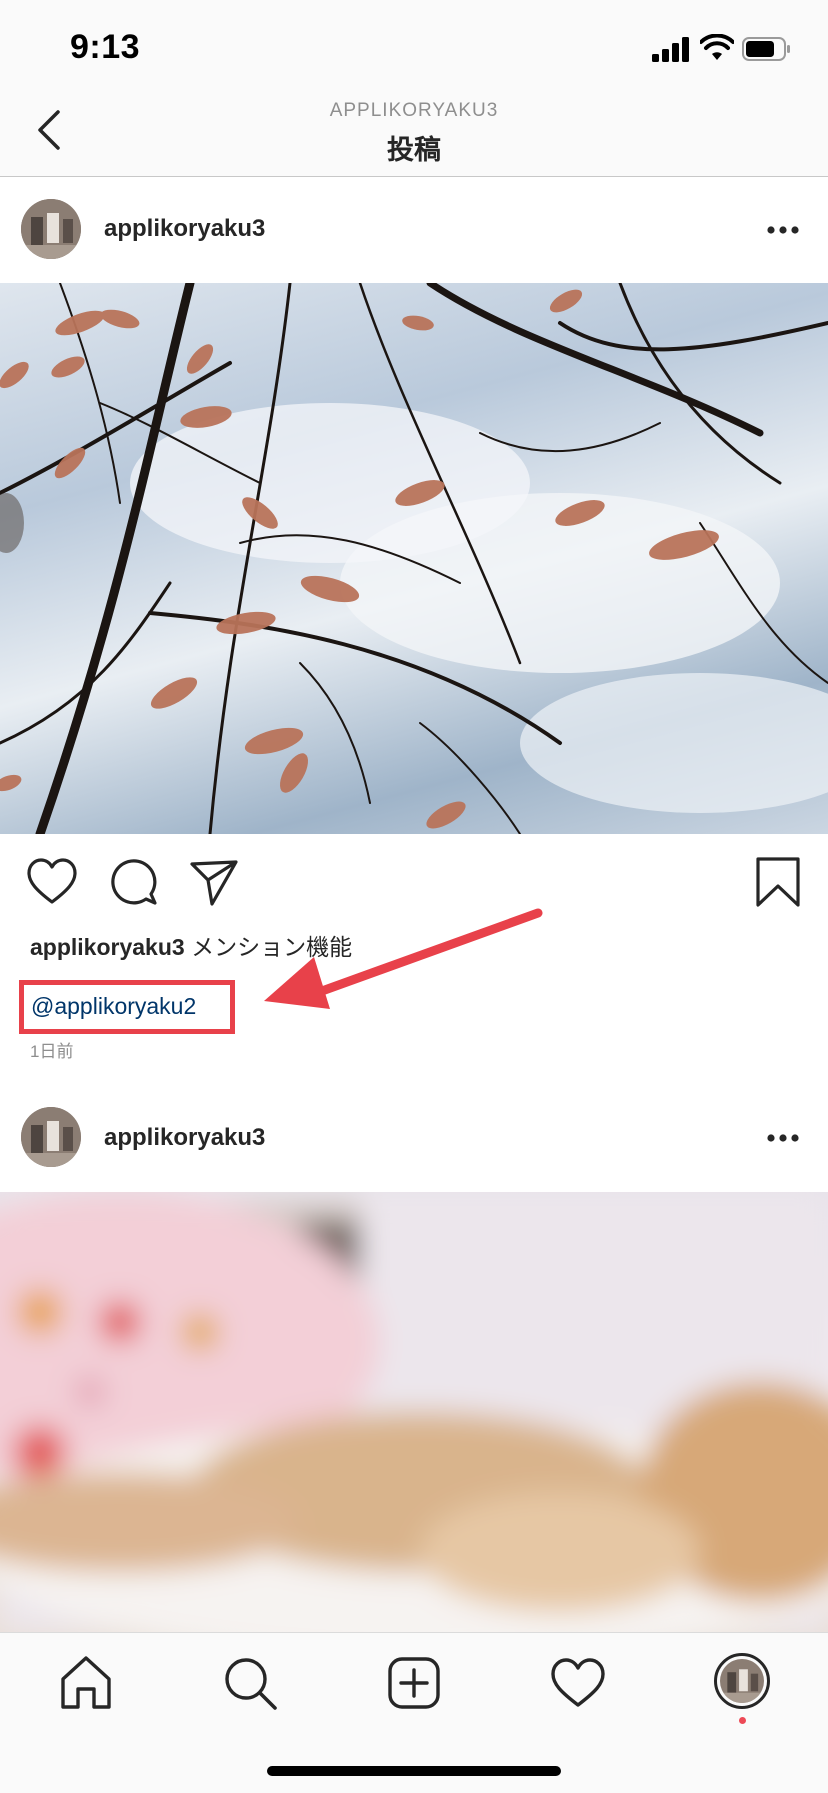 The width and height of the screenshot is (828, 1793). What do you see at coordinates (127, 1007) in the screenshot?
I see `annotation-highlight-box` at bounding box center [127, 1007].